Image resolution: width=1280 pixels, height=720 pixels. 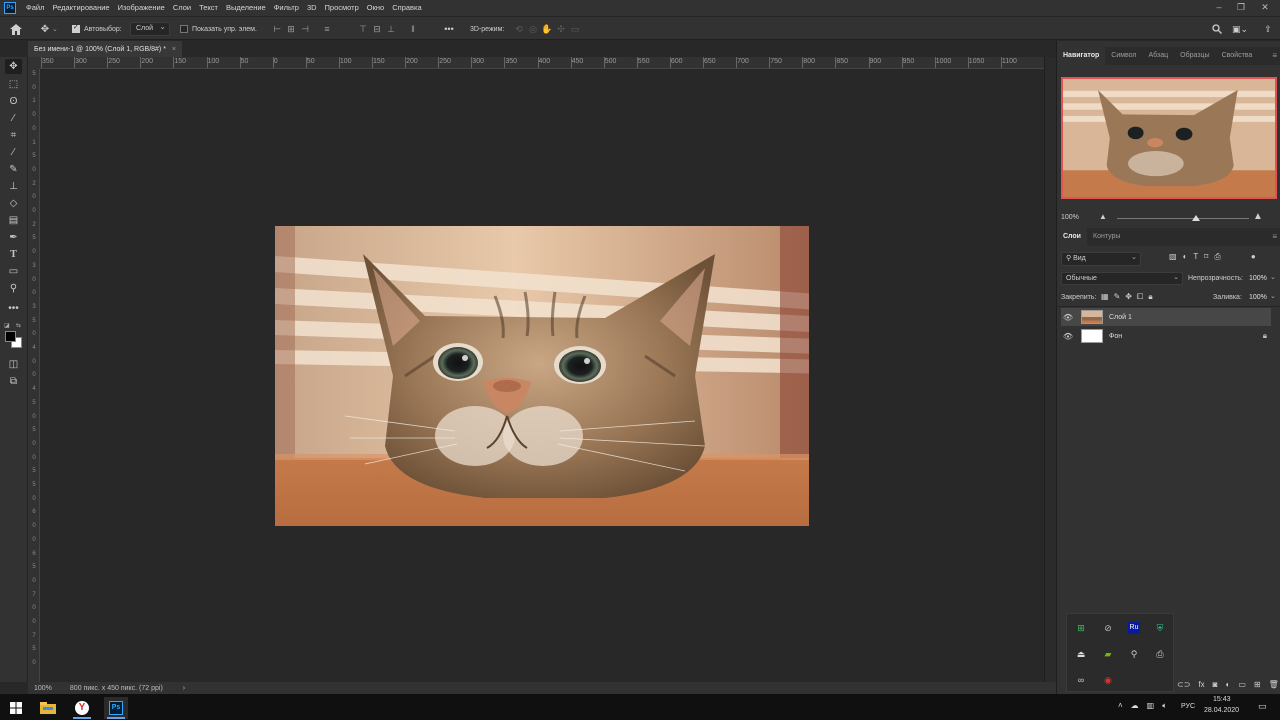 What do you see at coordinates (1070, 217) in the screenshot?
I see `navigator-zoom-value: 100%` at bounding box center [1070, 217].